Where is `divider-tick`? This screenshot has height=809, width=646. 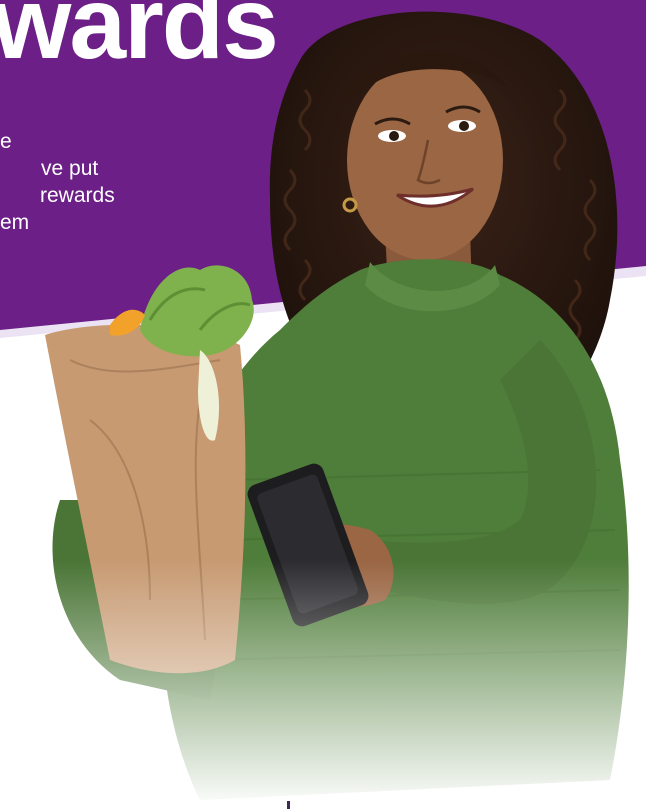
divider-tick is located at coordinates (288, 805).